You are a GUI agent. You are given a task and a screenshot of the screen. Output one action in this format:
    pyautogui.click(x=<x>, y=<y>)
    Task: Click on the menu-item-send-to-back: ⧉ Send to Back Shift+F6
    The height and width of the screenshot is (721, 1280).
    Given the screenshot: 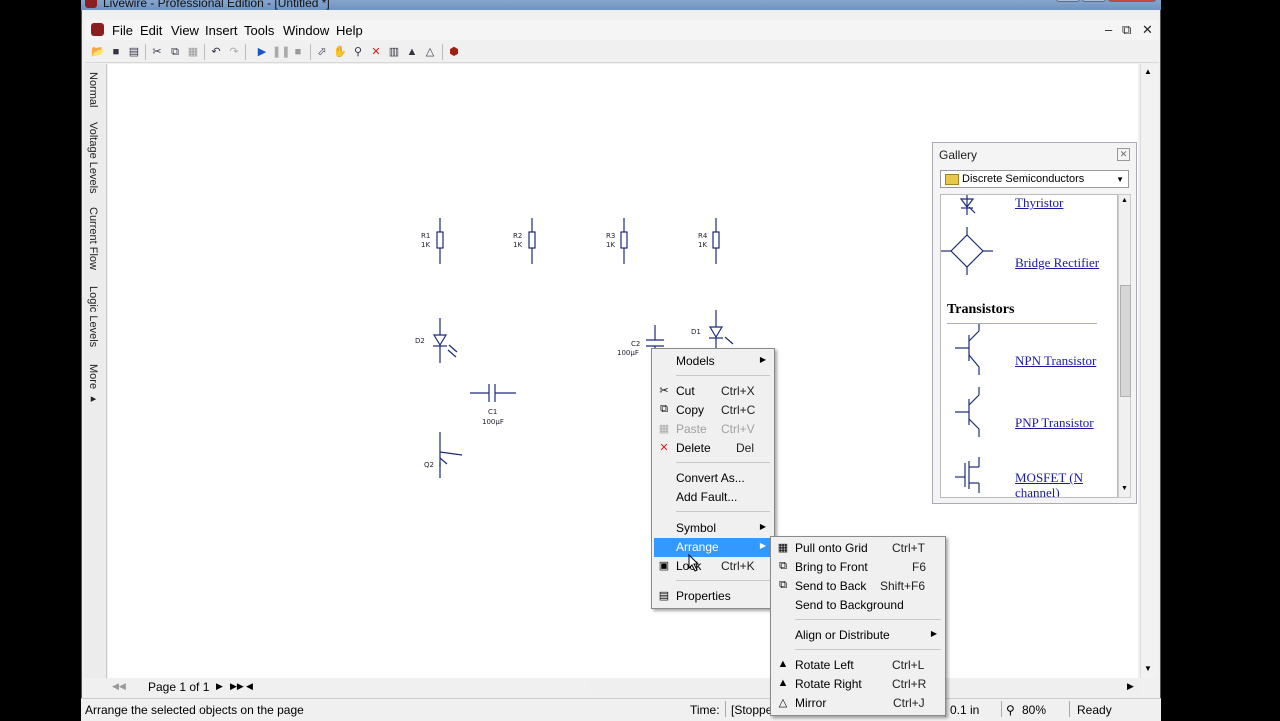 What is the action you would take?
    pyautogui.click(x=858, y=586)
    